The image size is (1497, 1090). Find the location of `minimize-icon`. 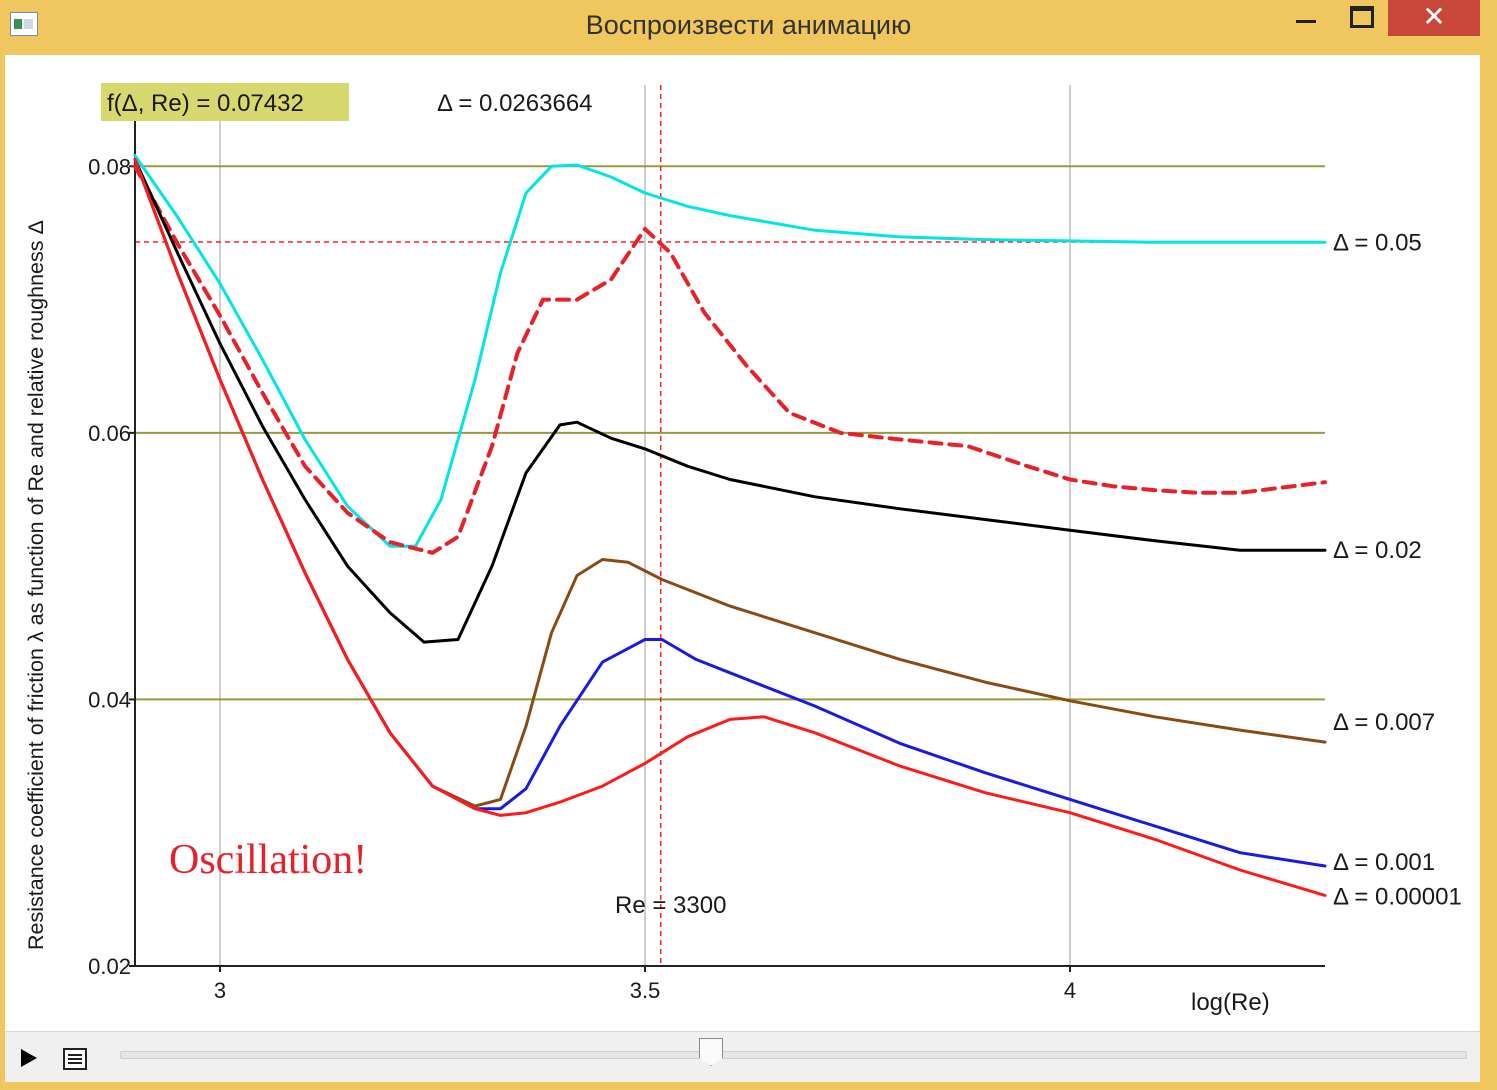

minimize-icon is located at coordinates (1306, 21).